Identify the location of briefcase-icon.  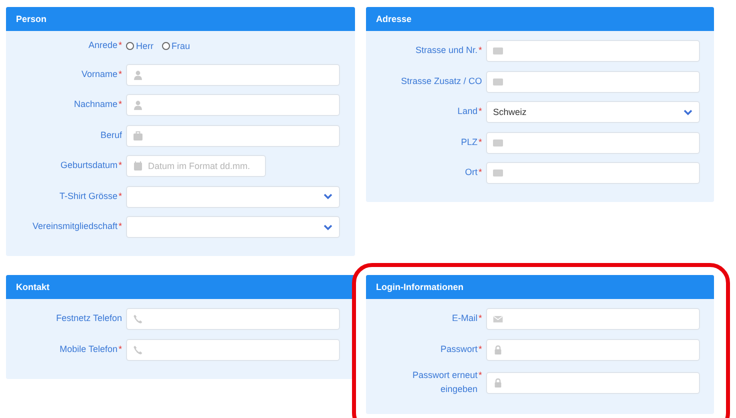
(138, 135).